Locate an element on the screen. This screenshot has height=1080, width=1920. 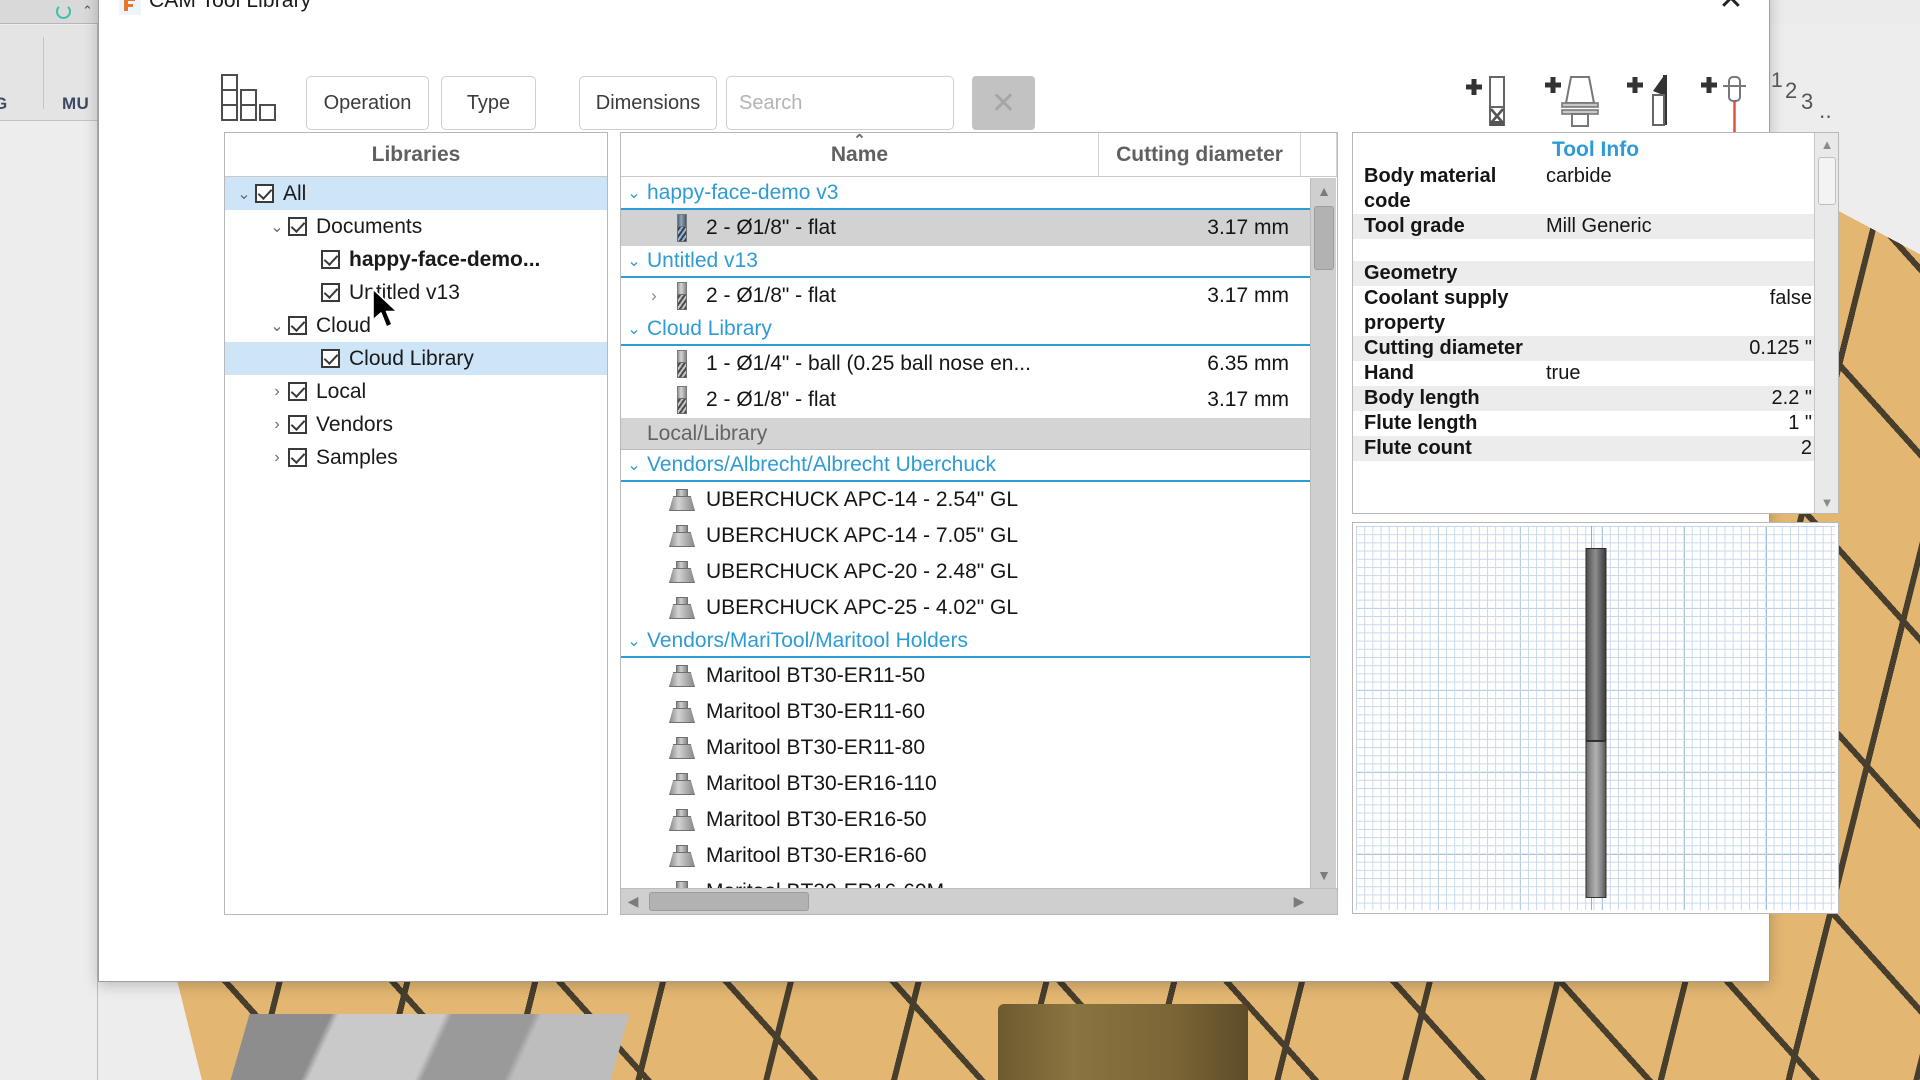
library-tree-item: ⌄ Cloud is located at coordinates (416, 325).